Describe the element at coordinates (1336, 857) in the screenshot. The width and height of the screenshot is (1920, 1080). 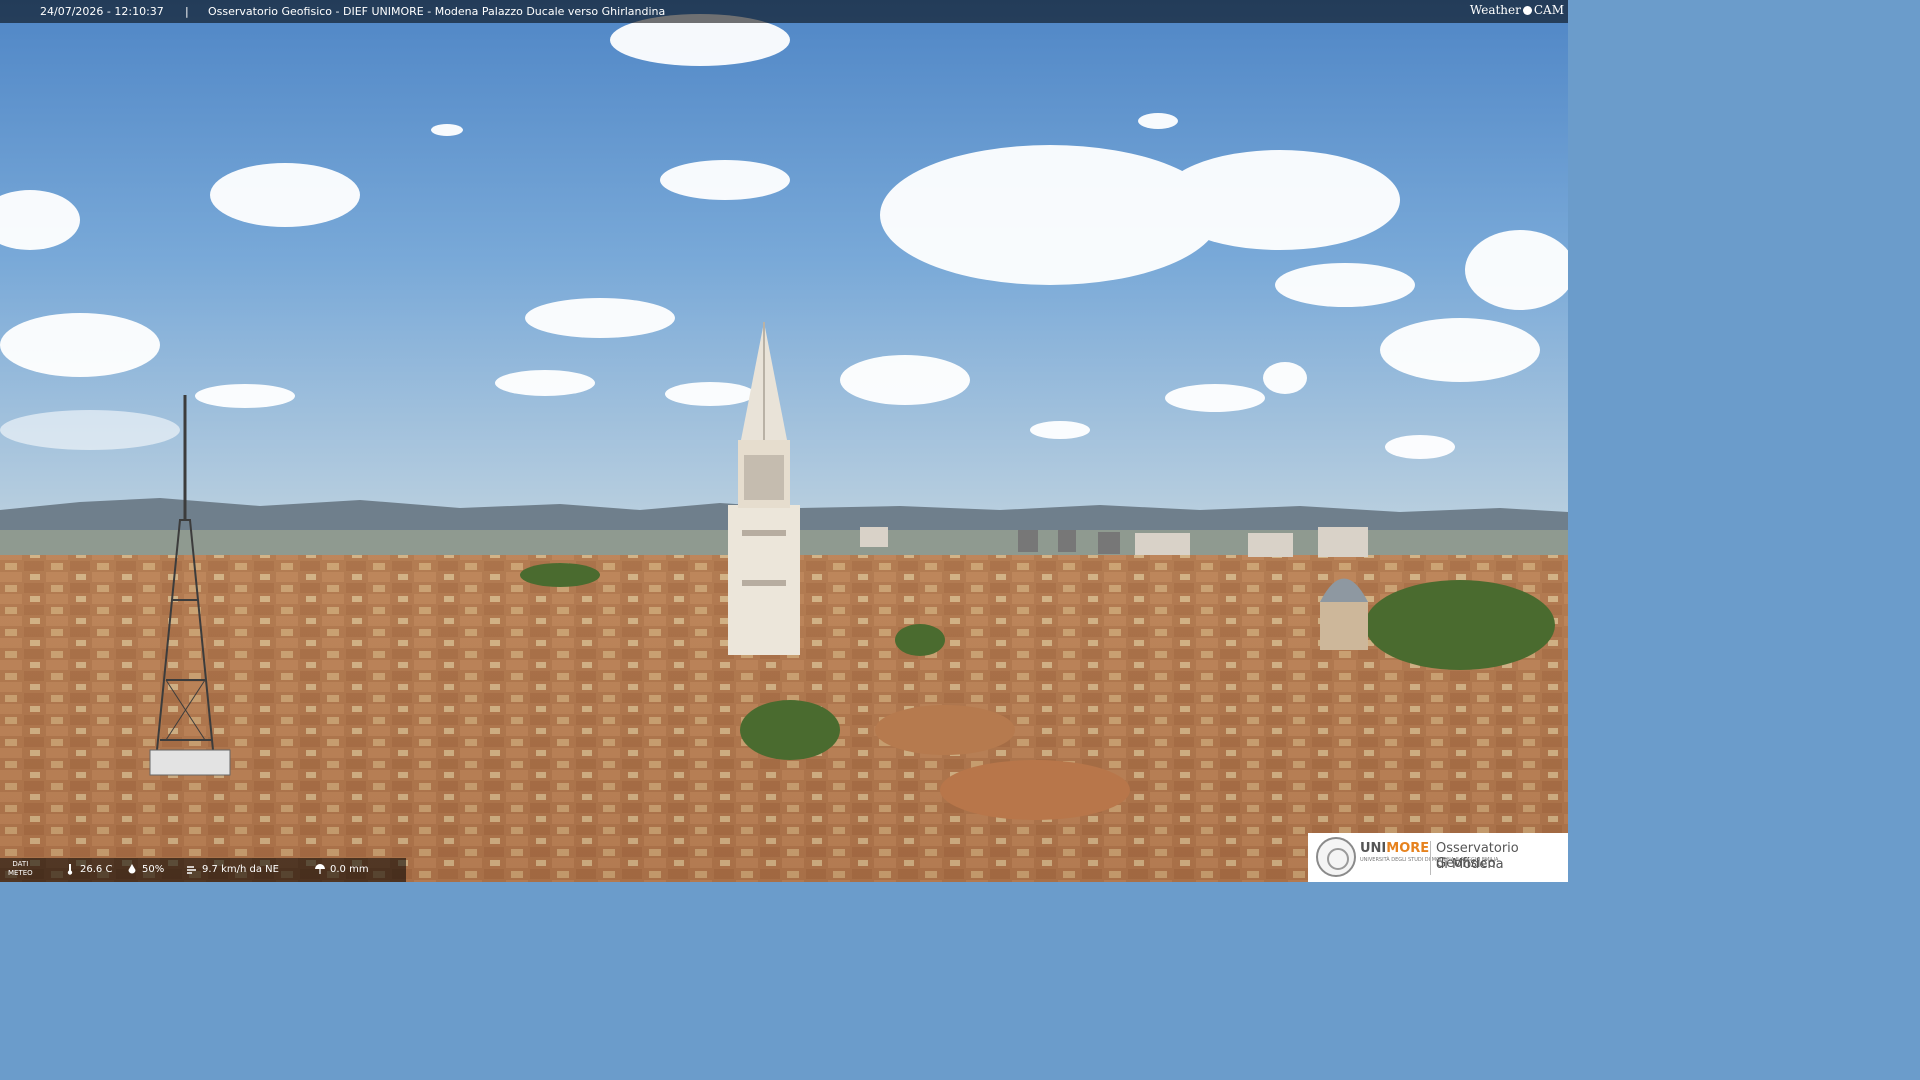
I see `university-seal-icon` at that location.